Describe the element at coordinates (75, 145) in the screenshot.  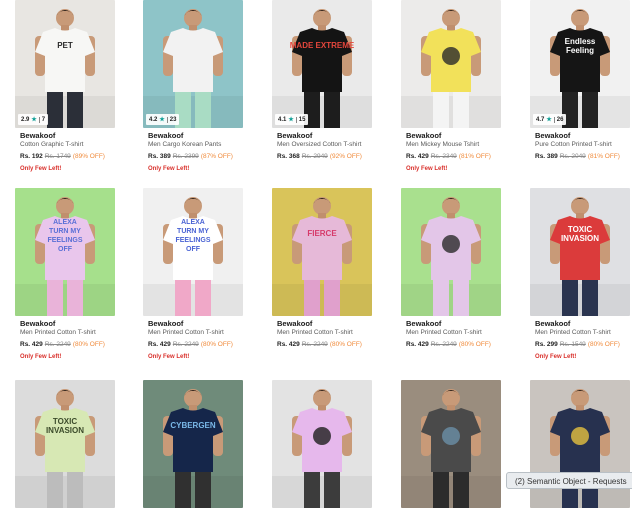
I see `product-title: Cotton Graphic T-shirt` at that location.